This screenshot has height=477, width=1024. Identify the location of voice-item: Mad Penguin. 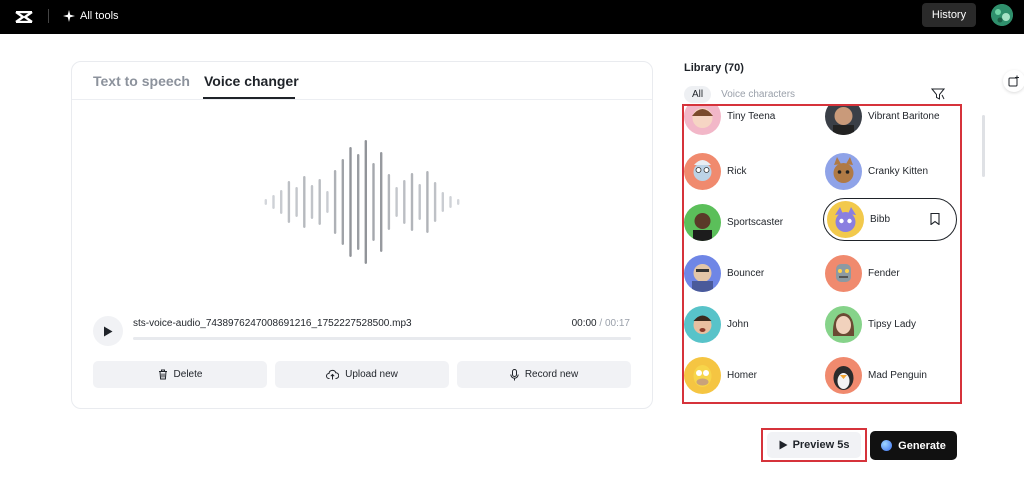
(892, 375).